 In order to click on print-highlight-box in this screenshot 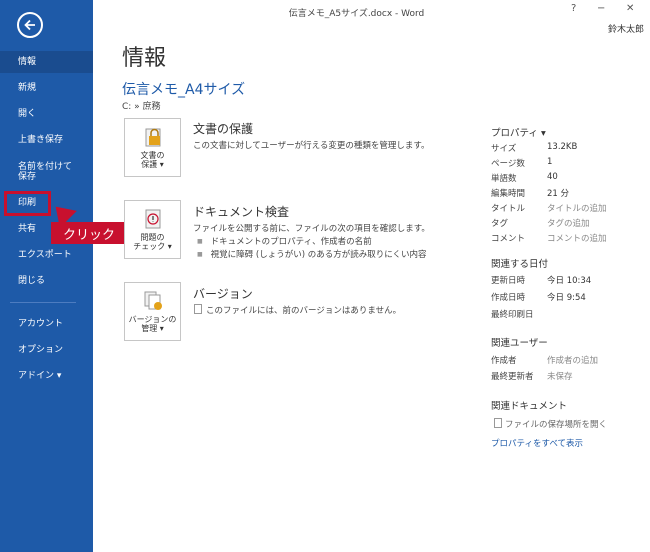, I will do `click(27, 203)`.